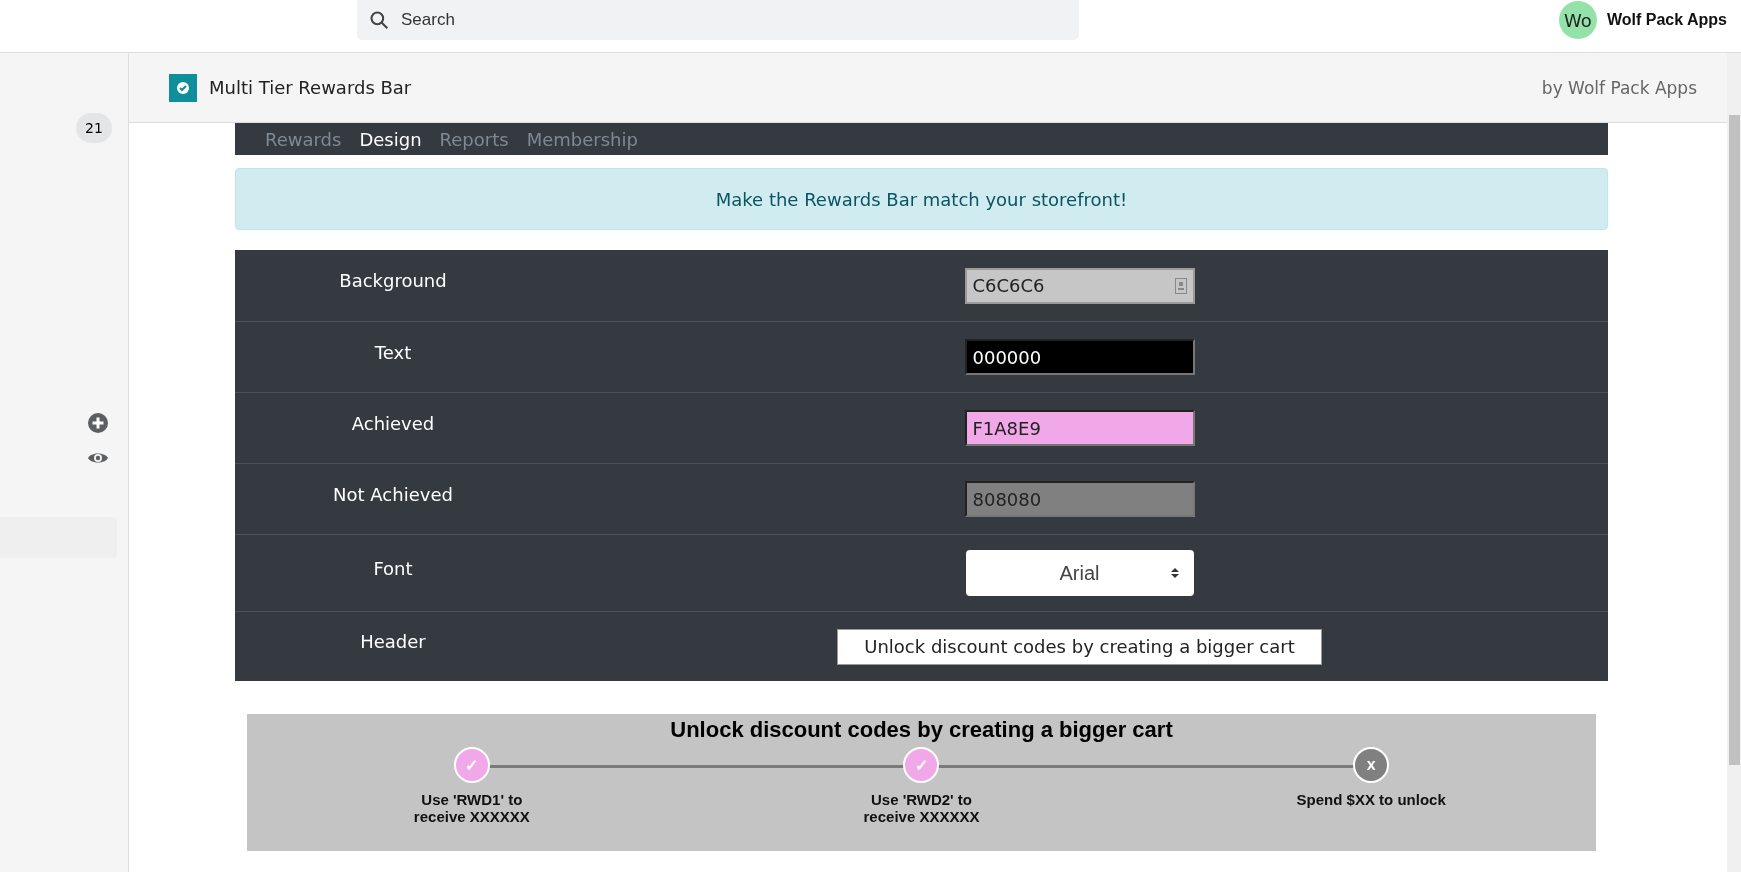 The image size is (1741, 872). What do you see at coordinates (1180, 285) in the screenshot?
I see `picker-icon` at bounding box center [1180, 285].